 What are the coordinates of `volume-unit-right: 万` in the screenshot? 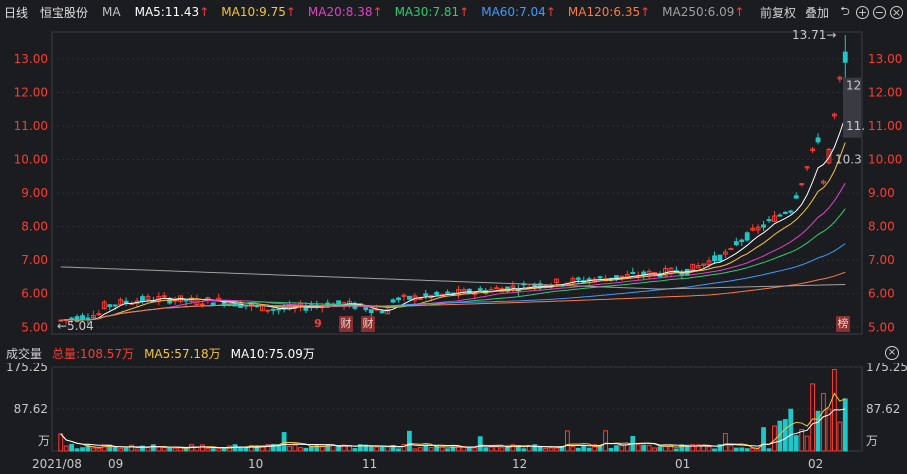 It's located at (872, 441).